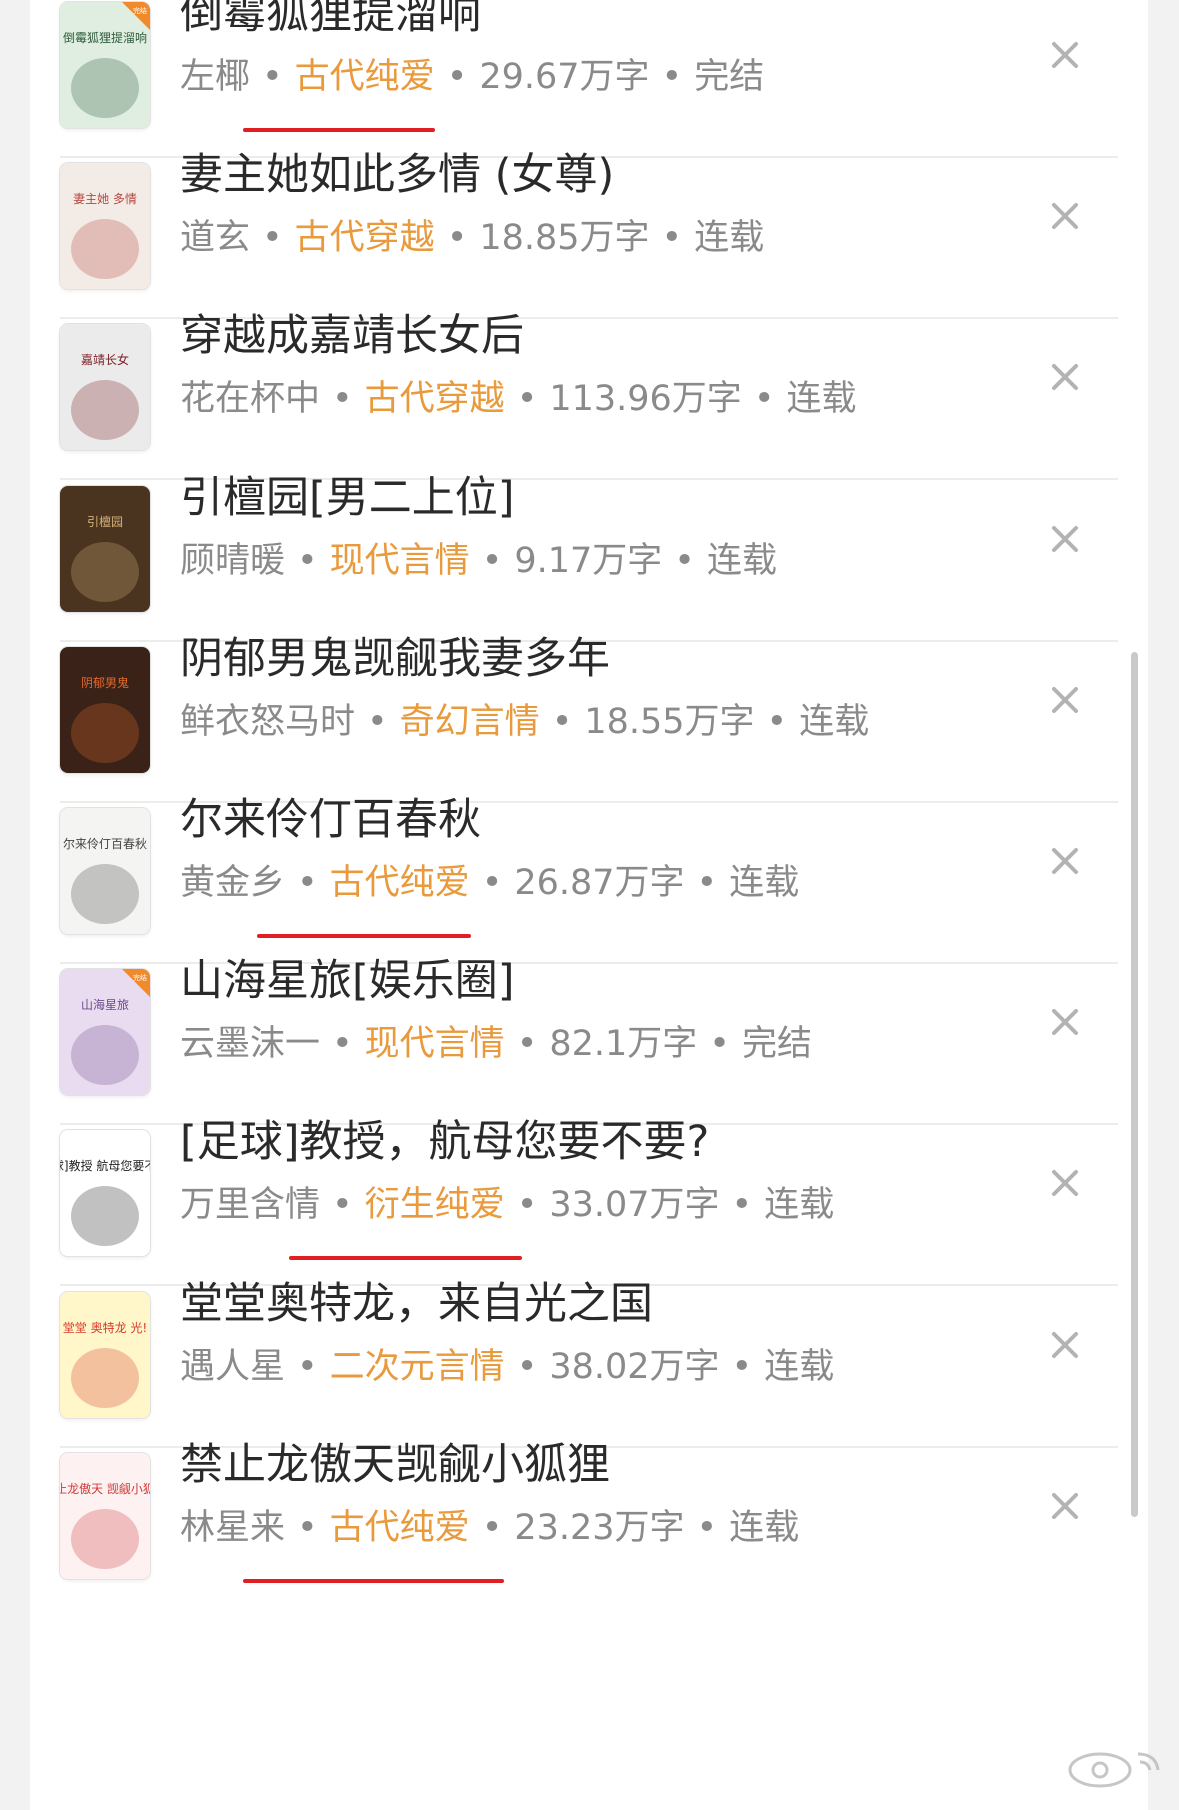 The width and height of the screenshot is (1179, 1810). What do you see at coordinates (105, 843) in the screenshot?
I see `cover-title-text: 尔来伶仃百春秋` at bounding box center [105, 843].